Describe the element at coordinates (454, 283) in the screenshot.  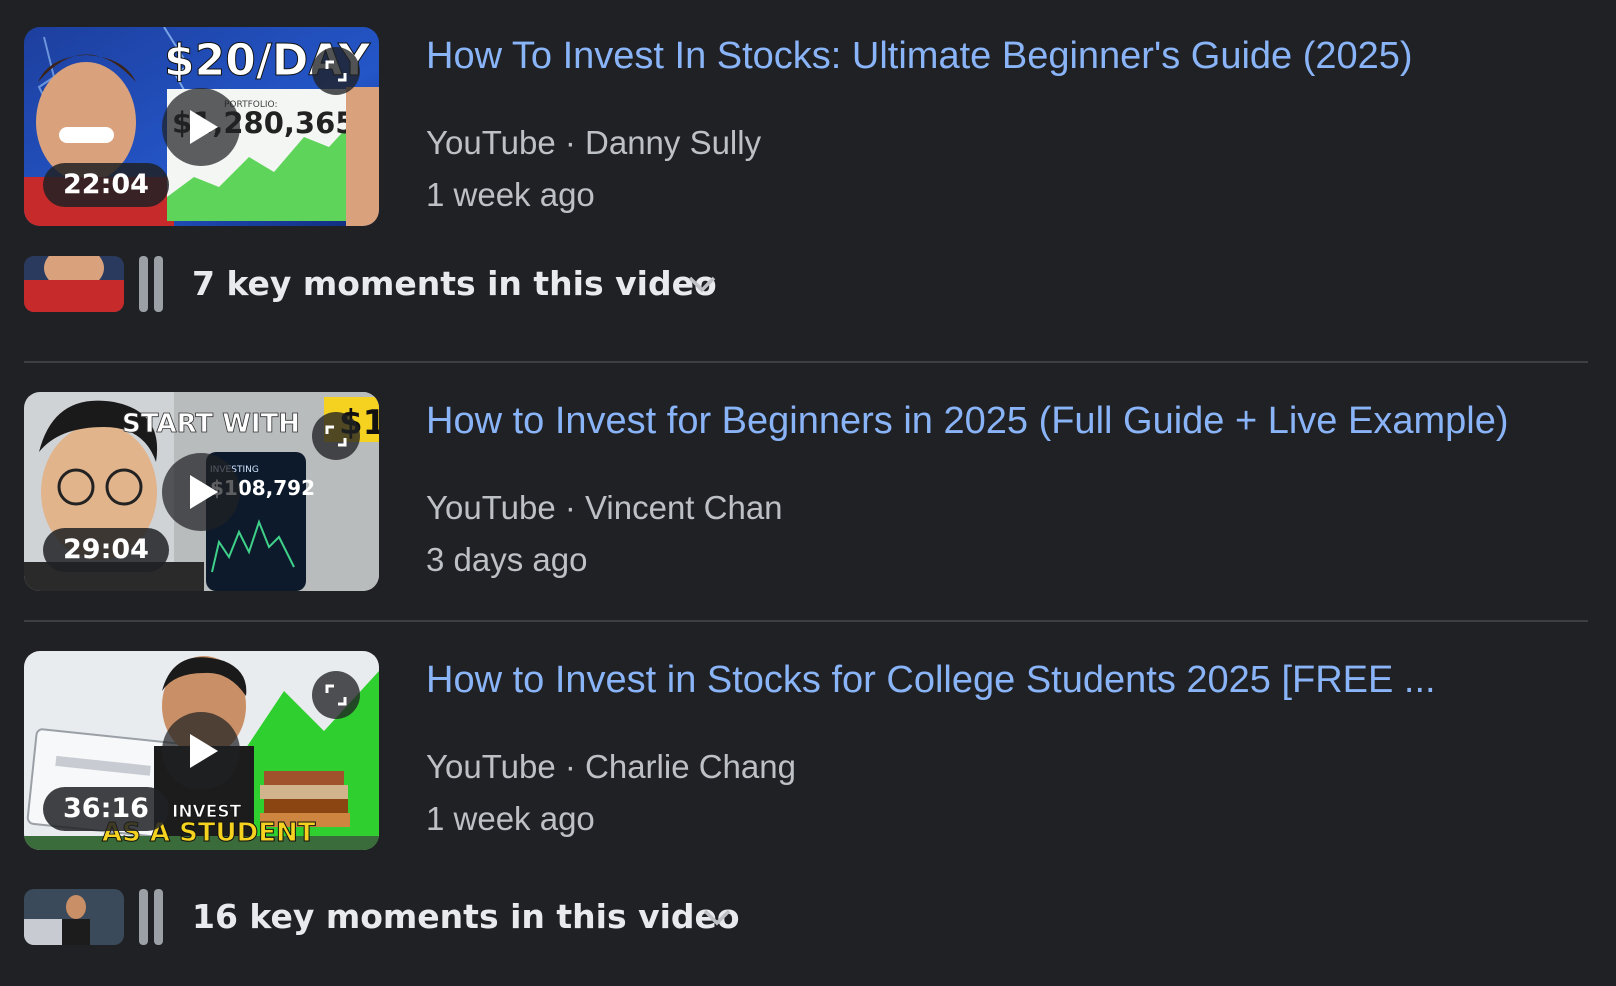
I see `key-moments-label: 7 key moments in this video` at that location.